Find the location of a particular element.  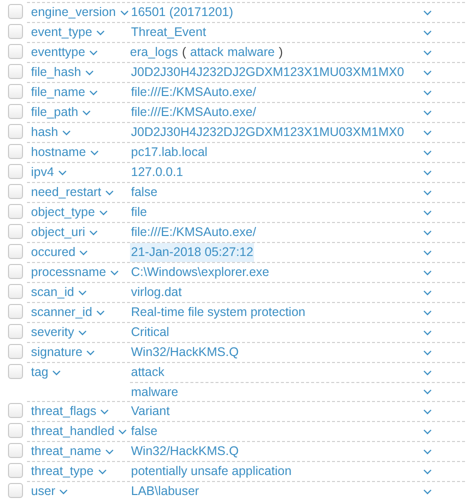

field-name: object_uri is located at coordinates (58, 232).